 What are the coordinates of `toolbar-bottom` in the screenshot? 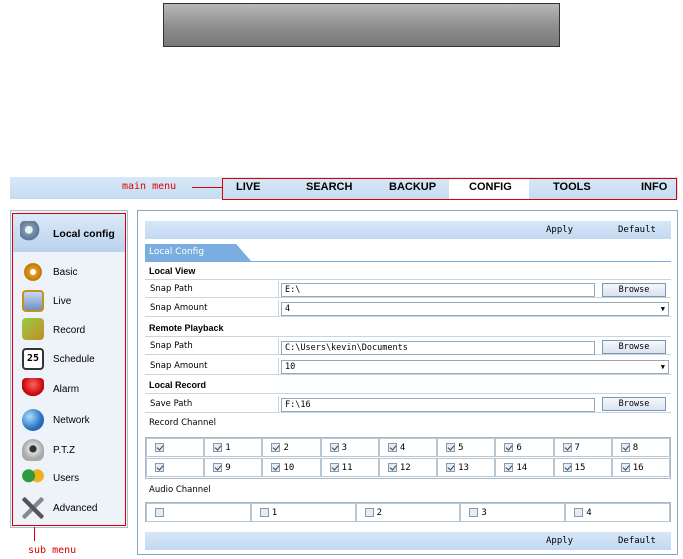 It's located at (408, 541).